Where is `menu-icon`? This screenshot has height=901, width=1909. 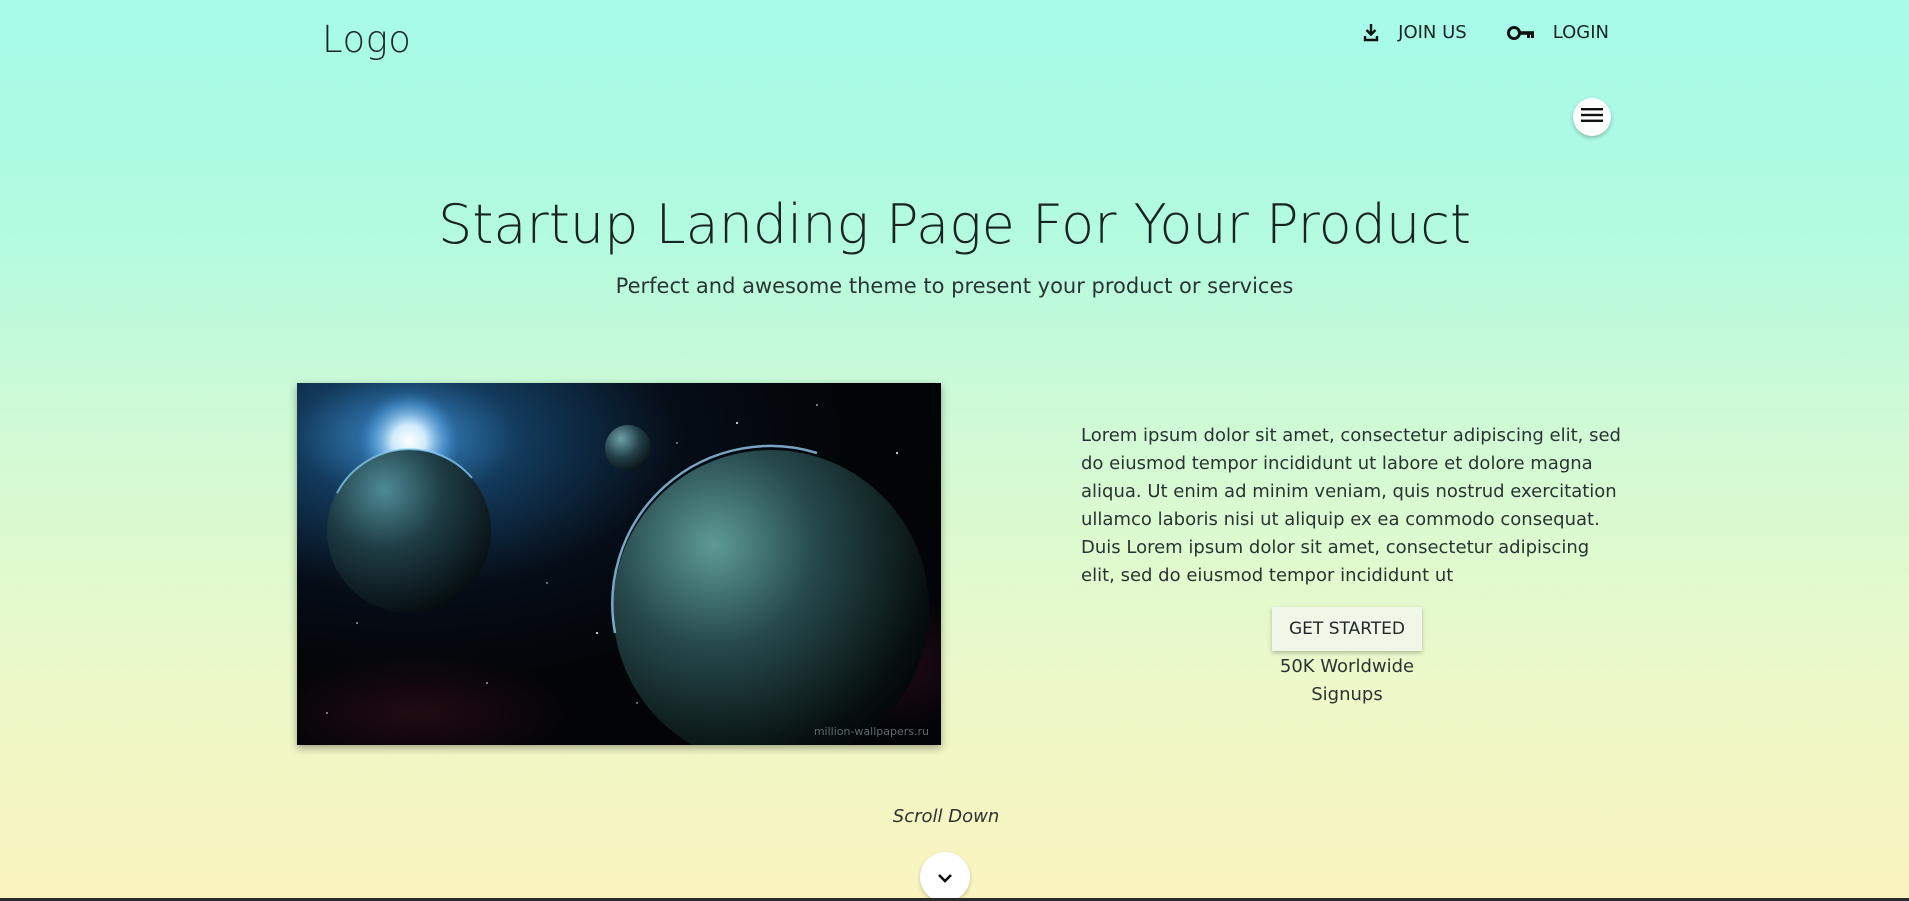
menu-icon is located at coordinates (1592, 117).